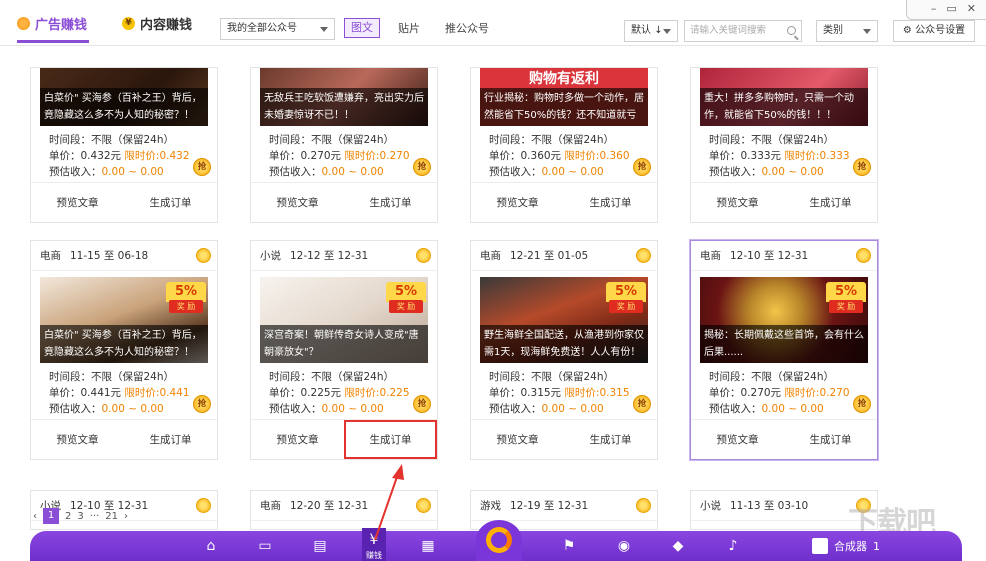  I want to click on card-thumbnail: 5% 奖 励 深宫奇案！朝鲜传奇女诗人变成"唐朝豪放女"？, so click(344, 320).